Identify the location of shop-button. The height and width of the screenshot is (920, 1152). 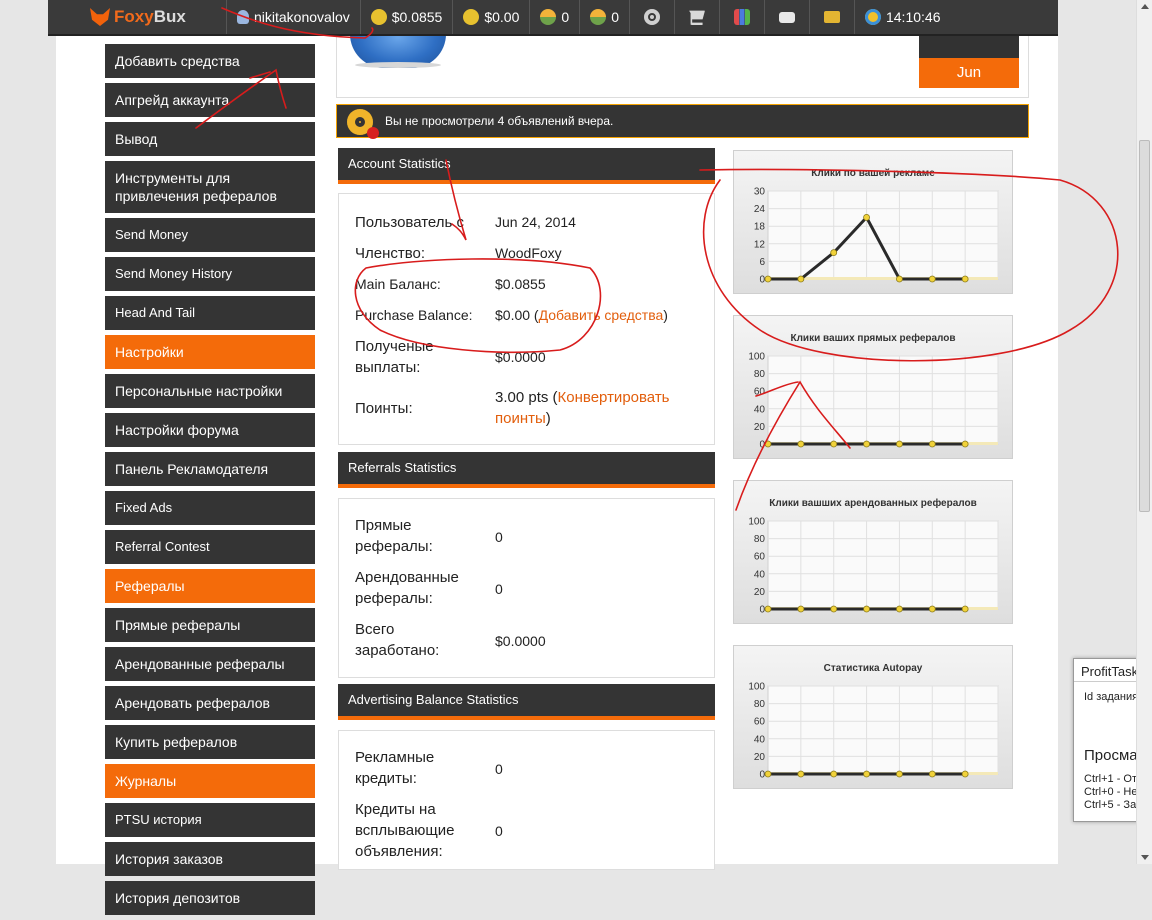
(696, 17).